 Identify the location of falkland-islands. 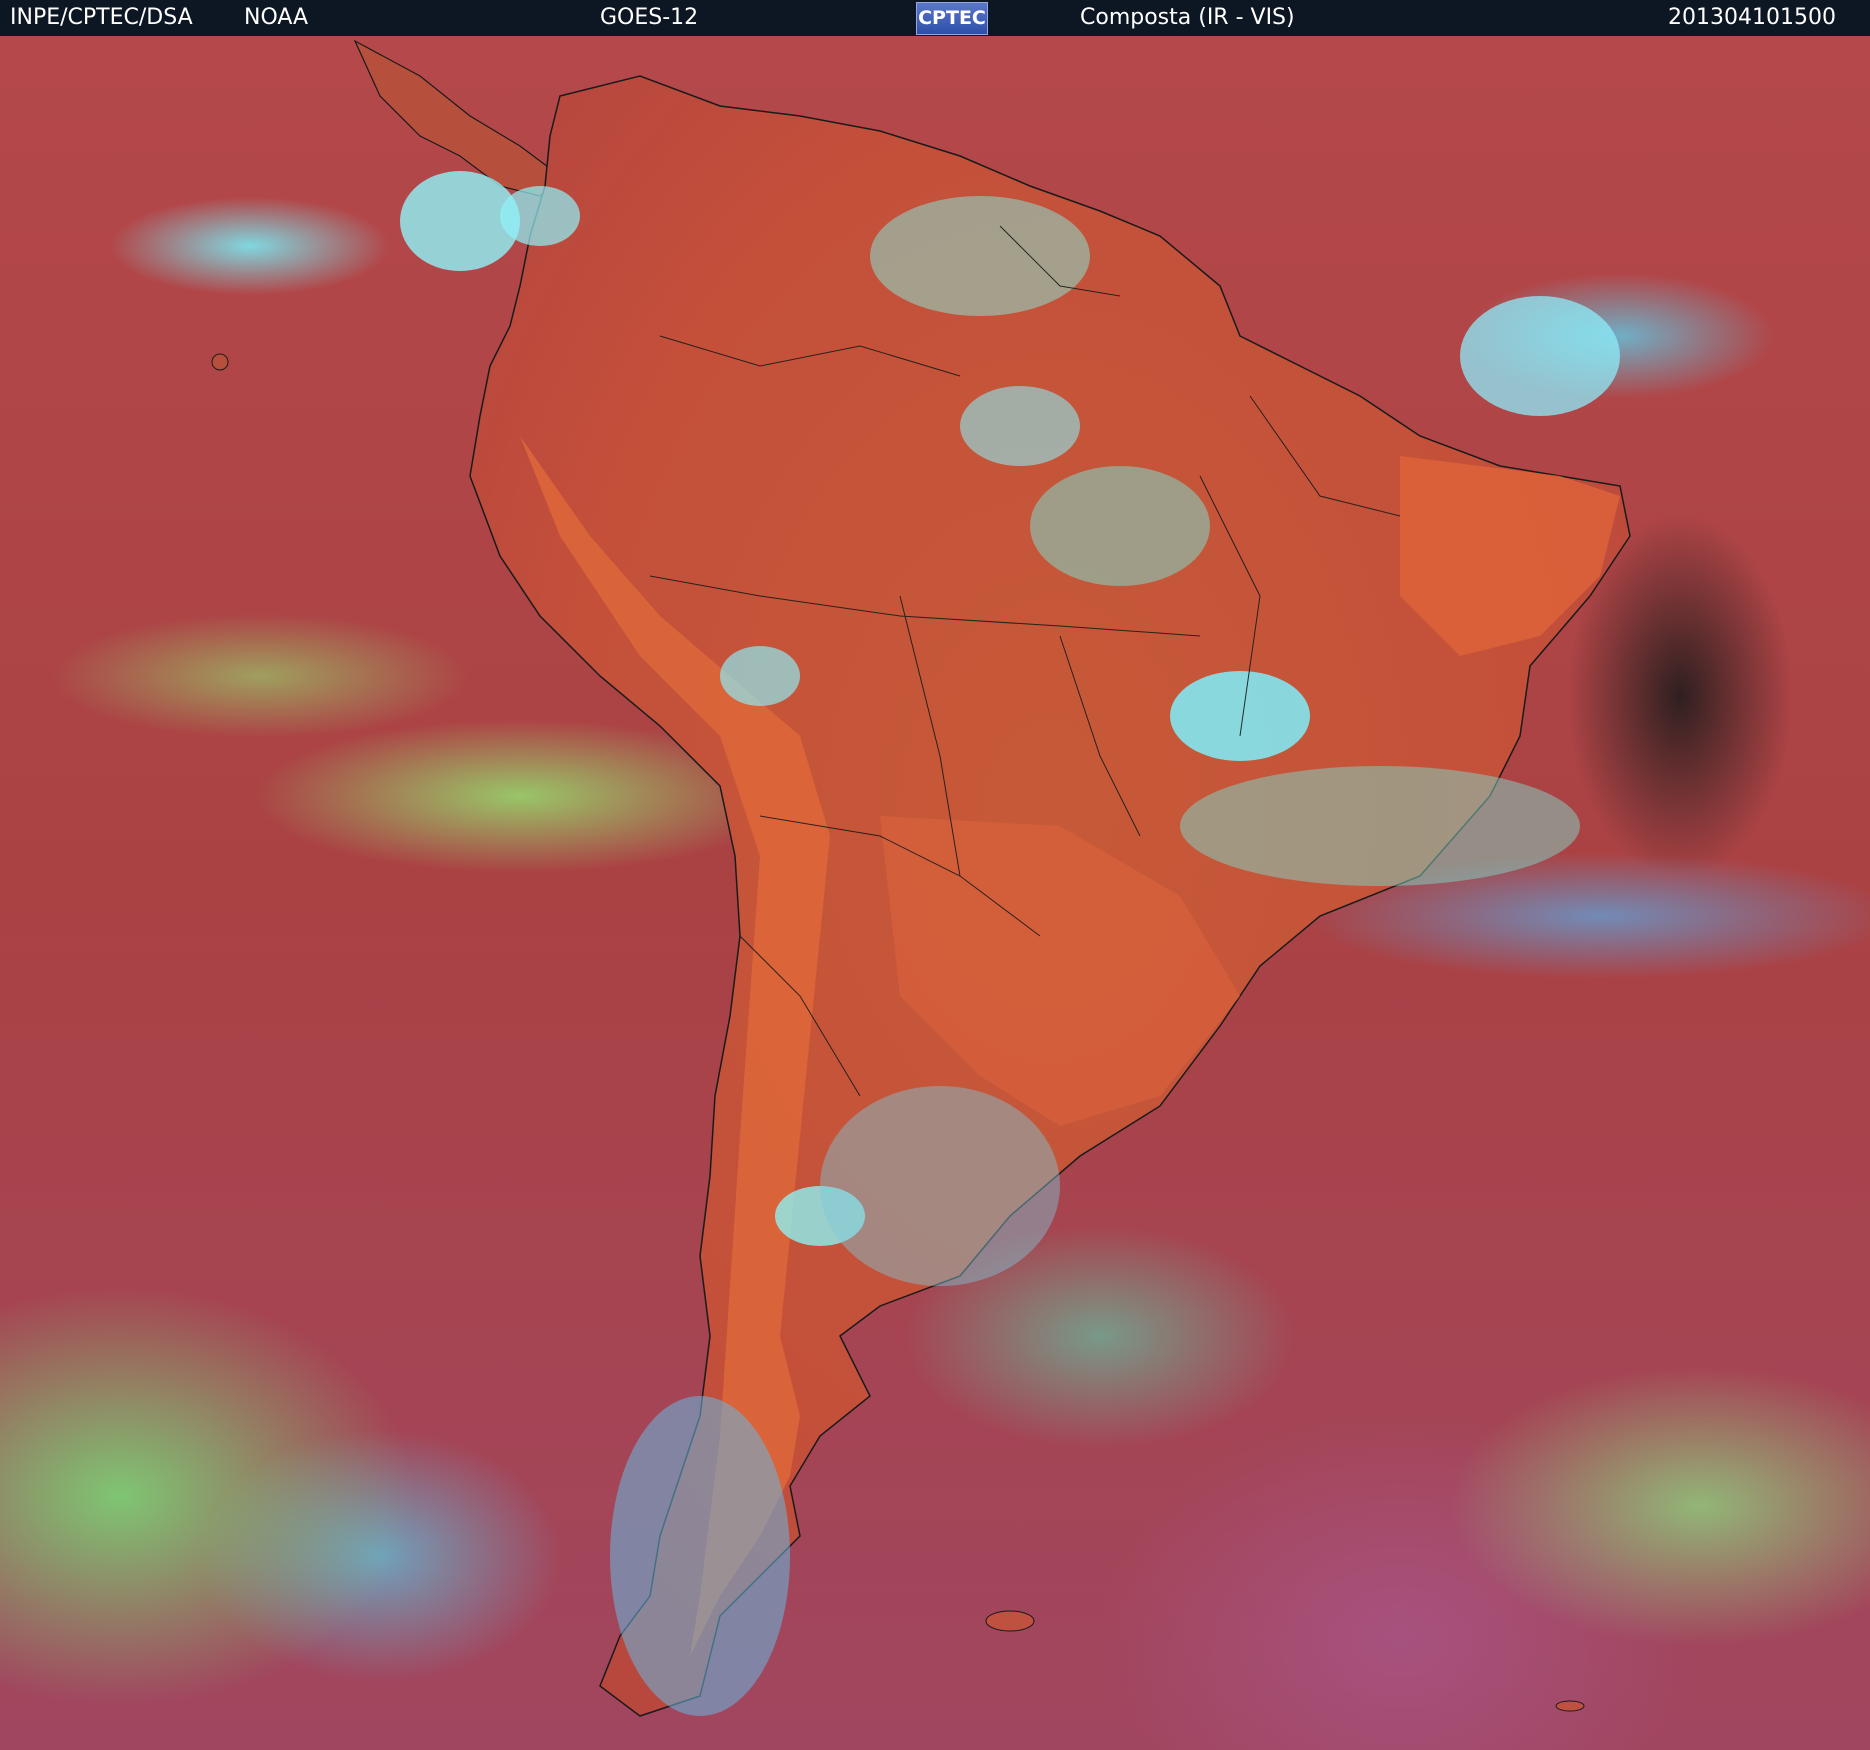
(1010, 1621).